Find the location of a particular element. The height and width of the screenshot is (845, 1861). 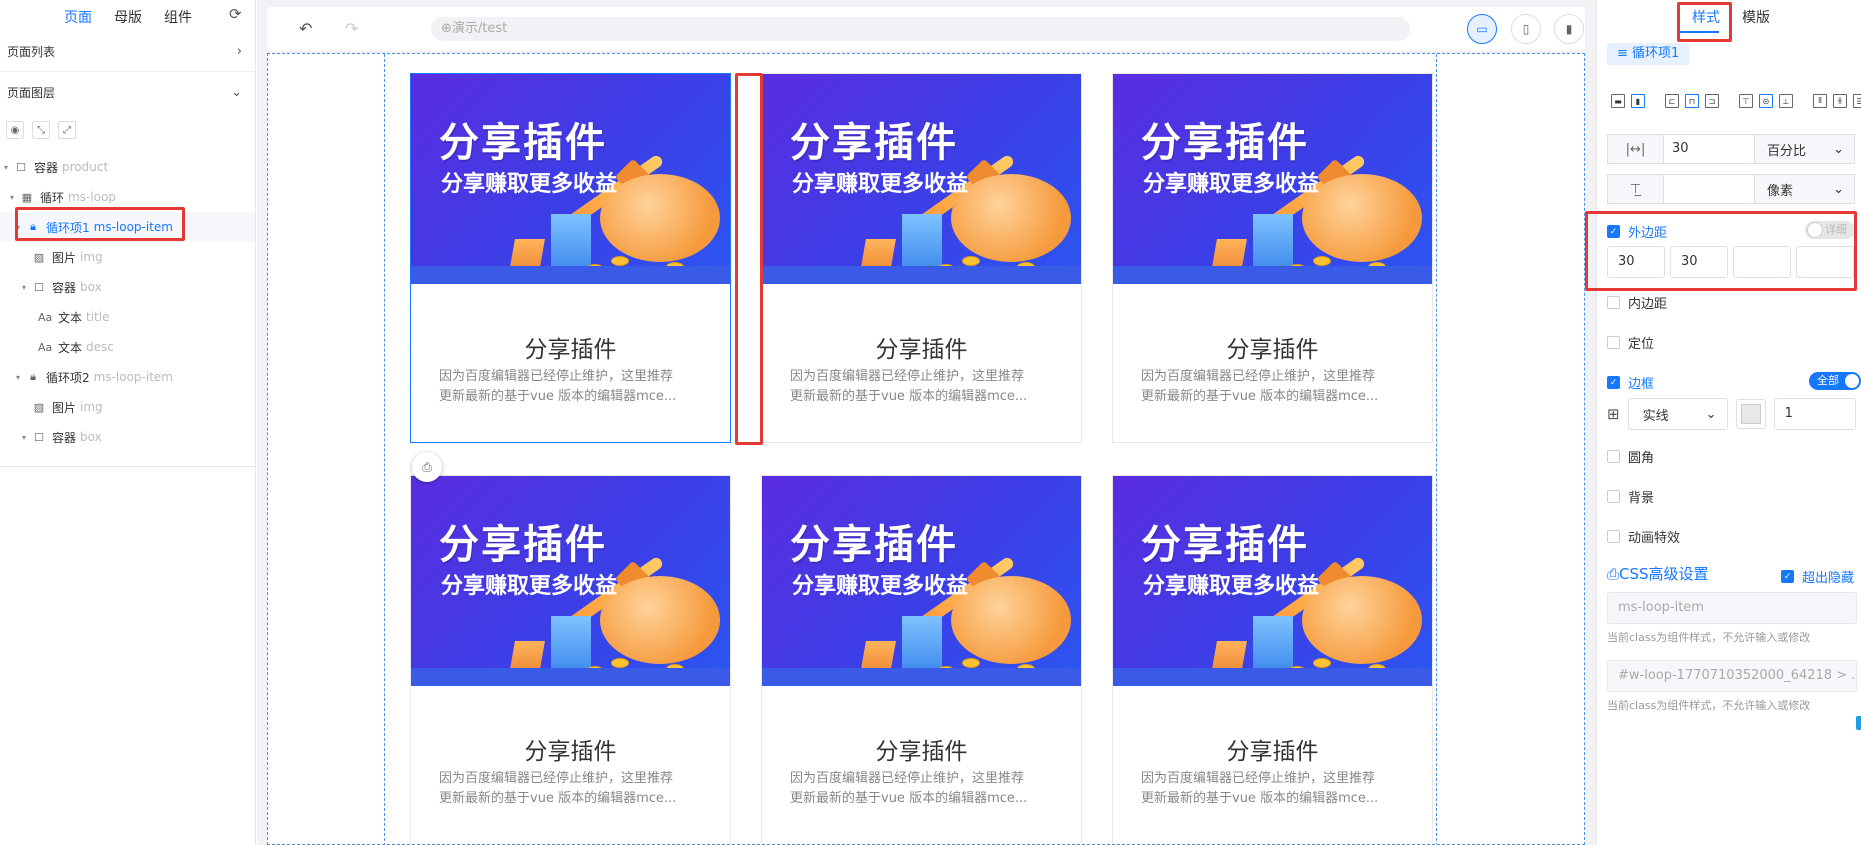

expand-icon: ⤡ is located at coordinates (41, 130).